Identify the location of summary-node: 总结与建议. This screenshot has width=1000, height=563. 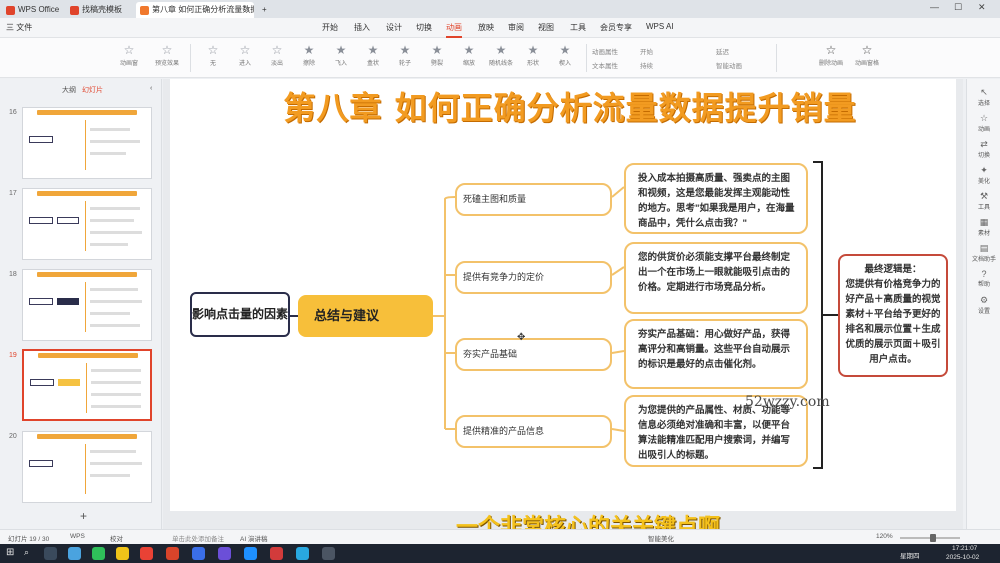
(365, 316).